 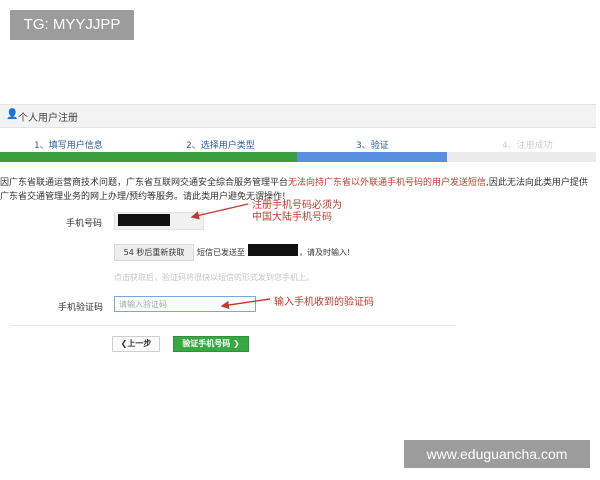 What do you see at coordinates (521, 157) in the screenshot?
I see `progress-segment-pending` at bounding box center [521, 157].